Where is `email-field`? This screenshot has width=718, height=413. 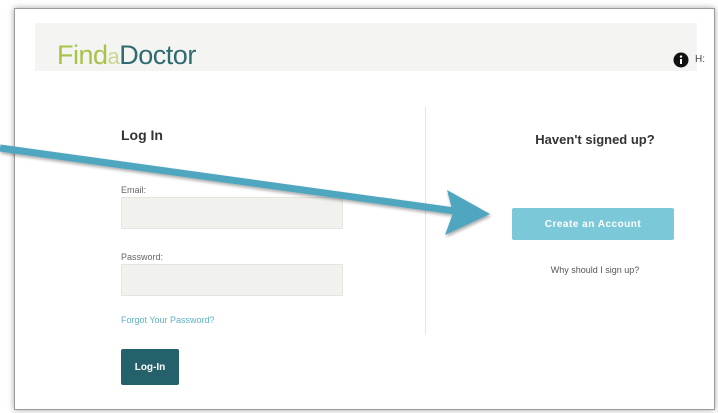 email-field is located at coordinates (232, 213).